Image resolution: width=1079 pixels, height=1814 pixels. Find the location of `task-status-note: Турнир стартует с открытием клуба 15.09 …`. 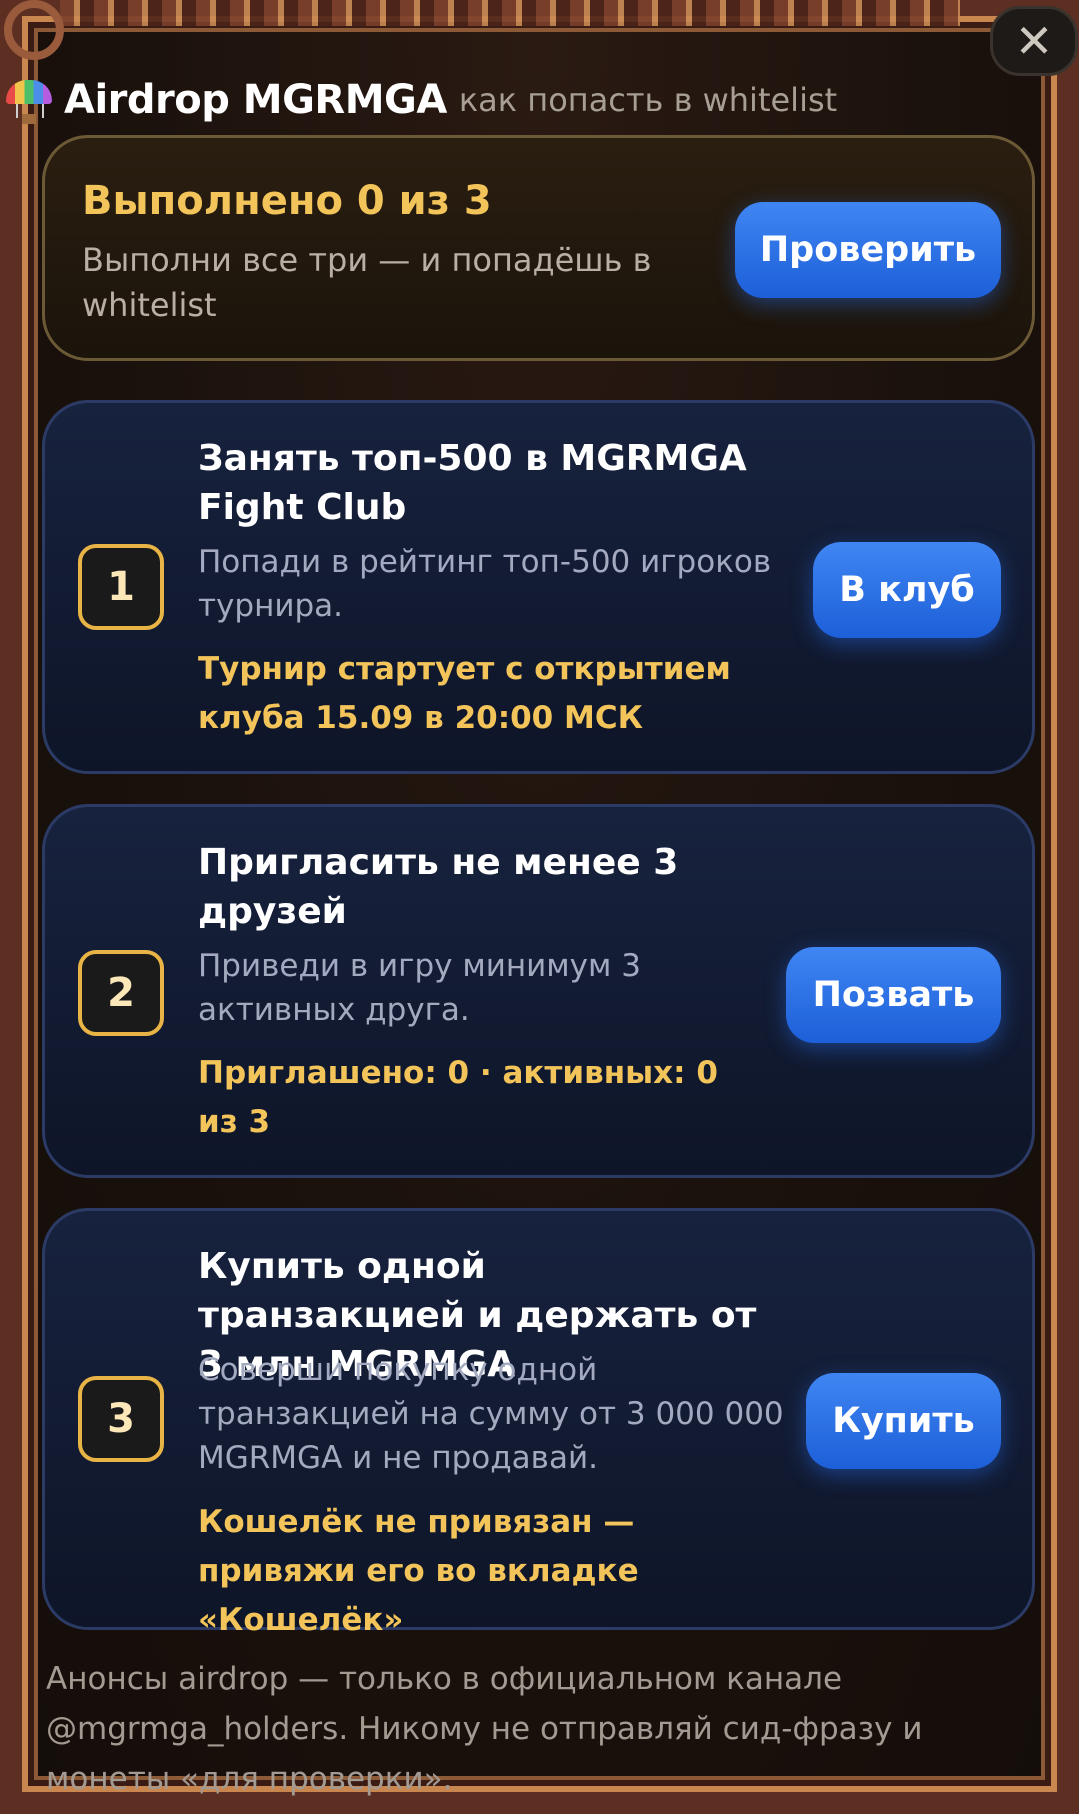

task-status-note: Турнир стартует с открытием клуба 15.09 … is located at coordinates (464, 693).